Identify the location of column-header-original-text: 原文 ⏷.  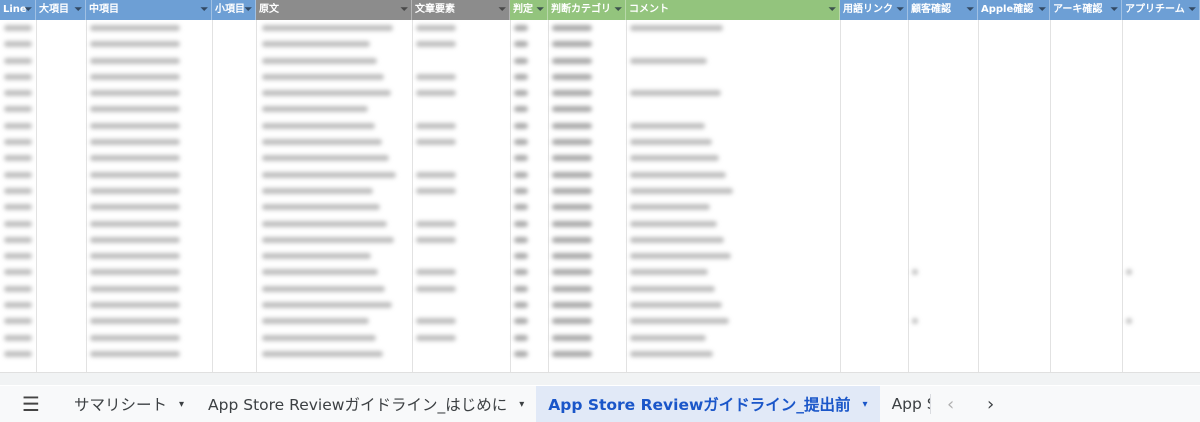
(334, 10).